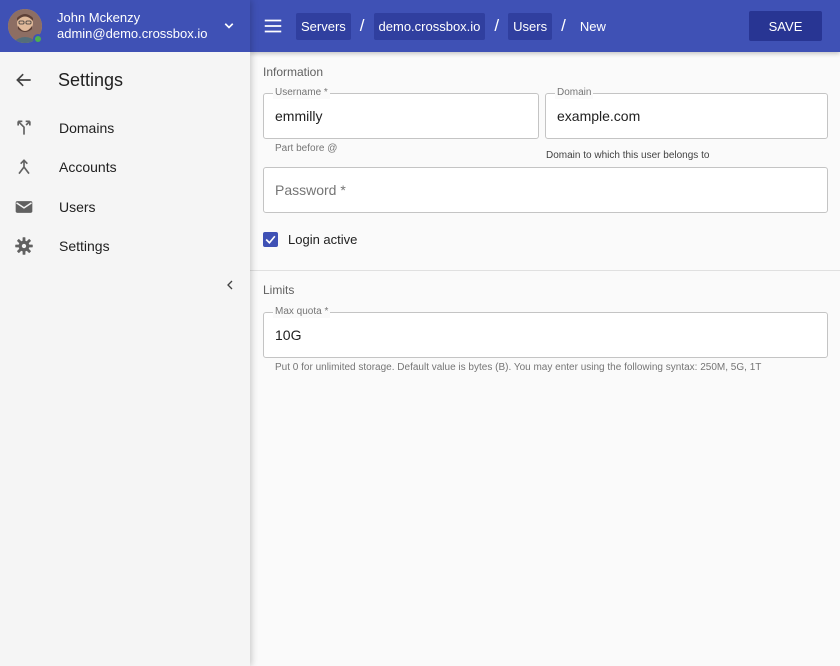  What do you see at coordinates (273, 26) in the screenshot?
I see `menu-icon` at bounding box center [273, 26].